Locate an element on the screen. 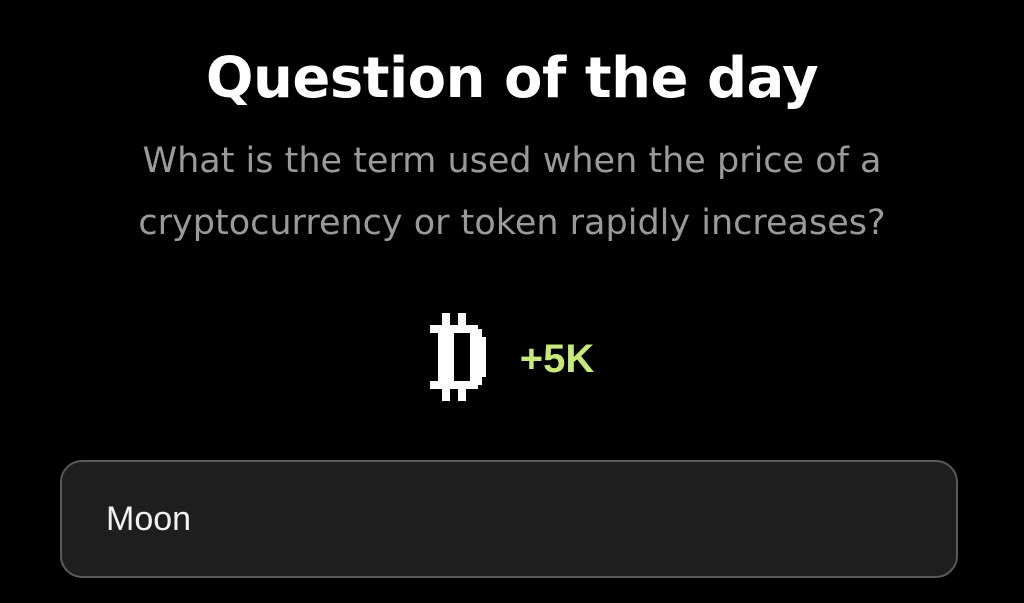 Image resolution: width=1024 pixels, height=603 pixels. answer-option-label: Moon is located at coordinates (149, 518).